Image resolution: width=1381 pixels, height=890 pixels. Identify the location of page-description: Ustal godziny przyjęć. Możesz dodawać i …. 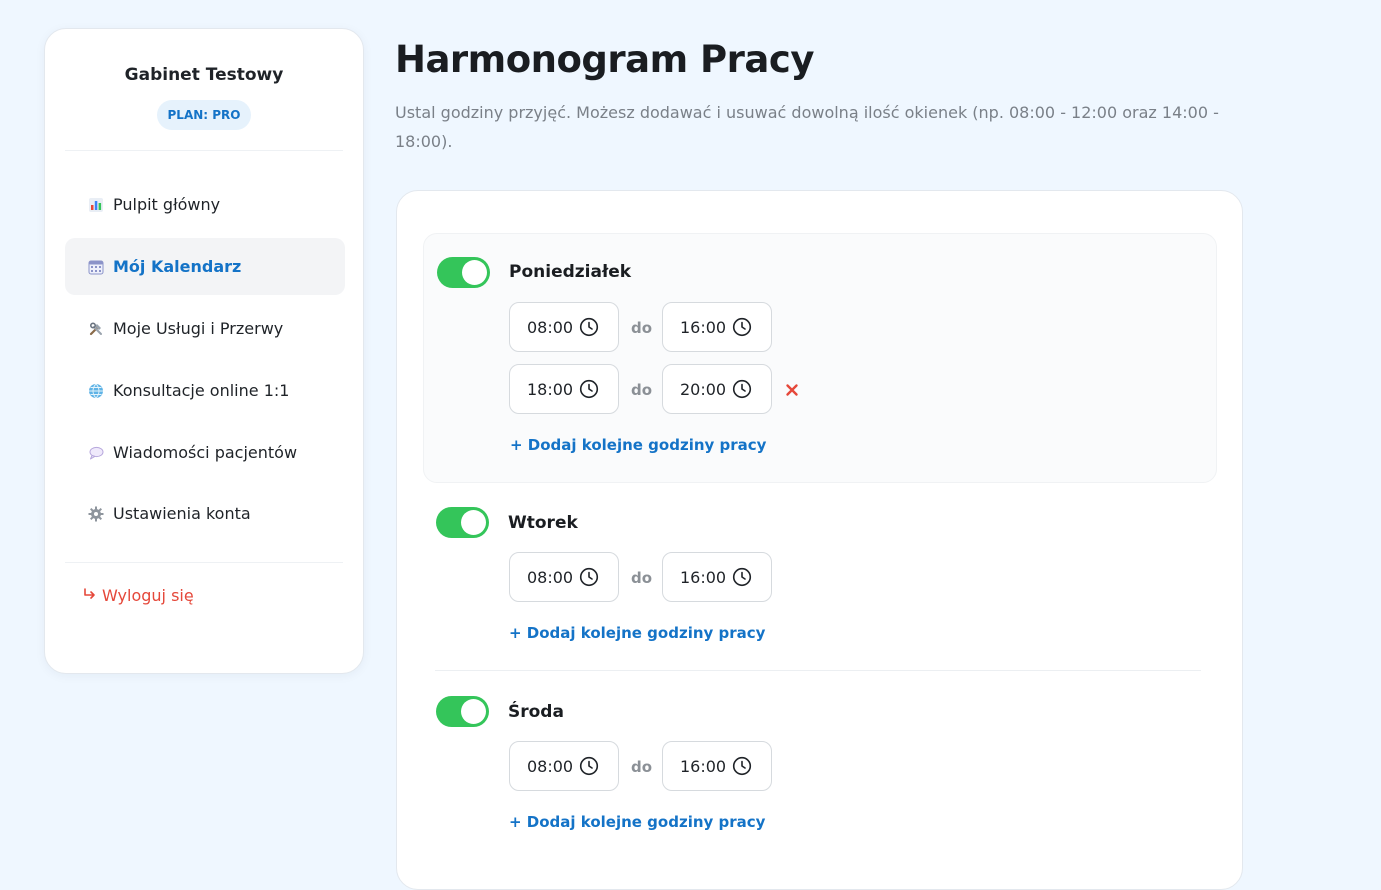
(807, 127).